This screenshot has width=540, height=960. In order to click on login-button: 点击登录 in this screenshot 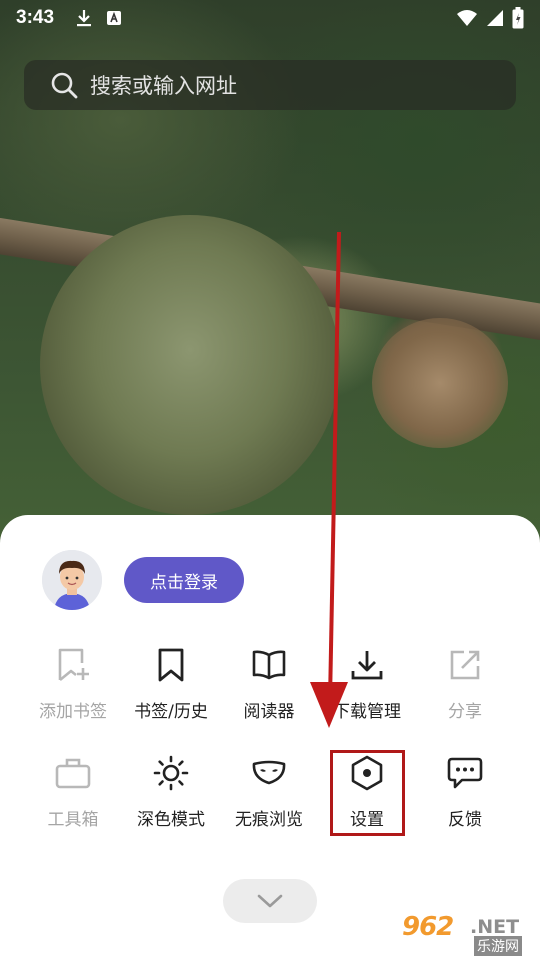, I will do `click(184, 580)`.